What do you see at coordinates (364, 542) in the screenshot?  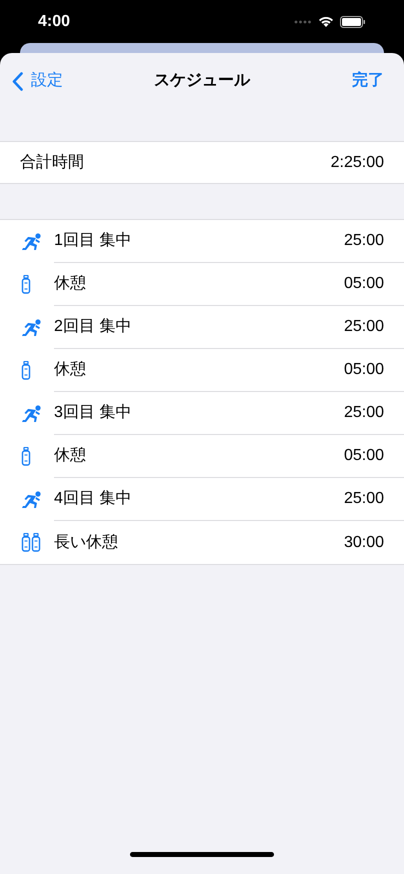 I see `schedule-duration: 30:00` at bounding box center [364, 542].